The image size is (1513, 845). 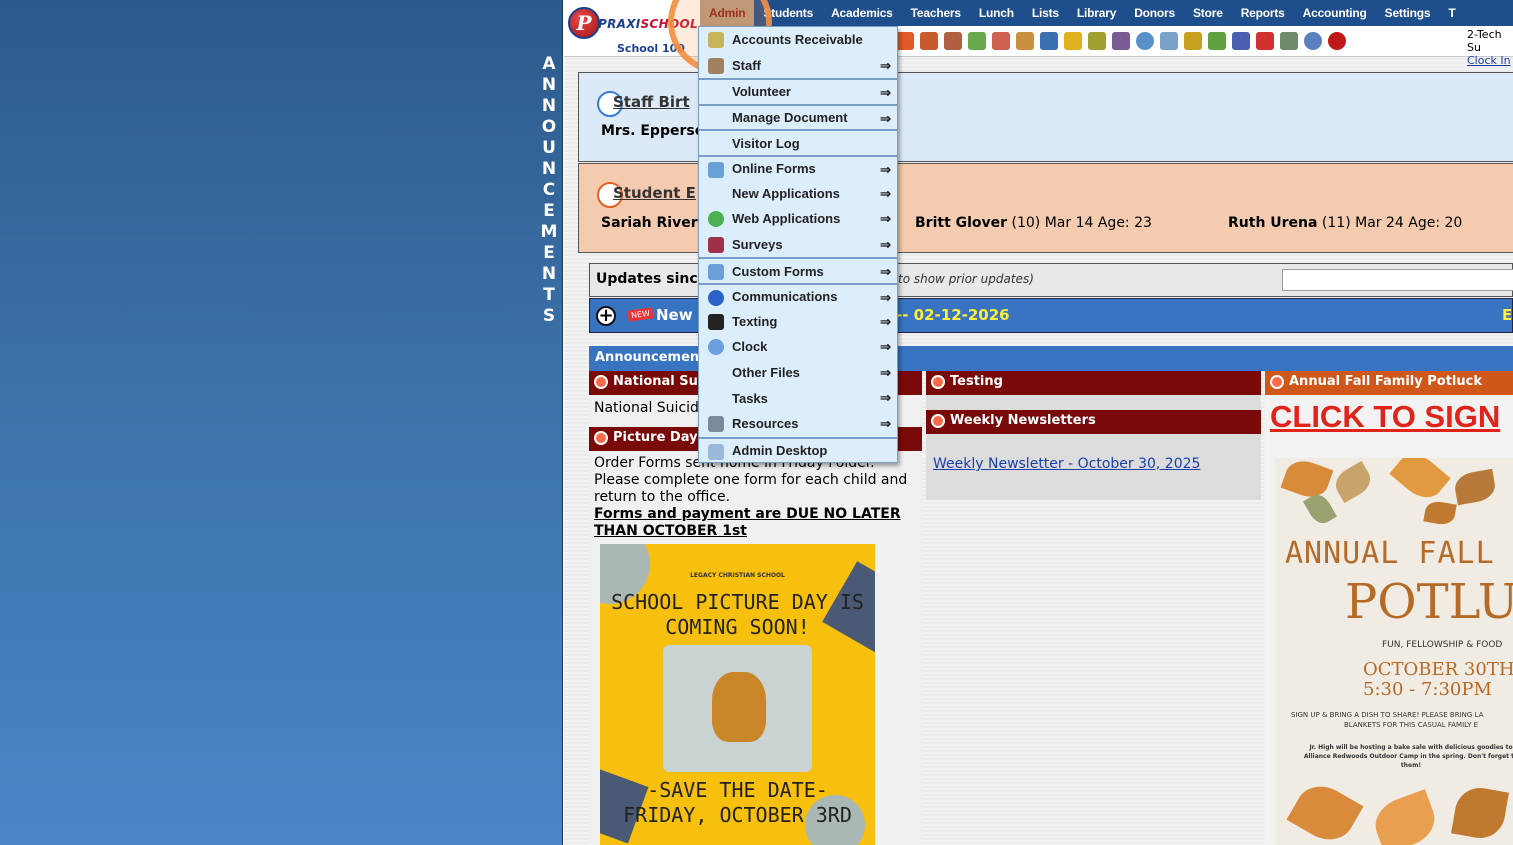 What do you see at coordinates (1045, 13) in the screenshot?
I see `nav-lists: Lists` at bounding box center [1045, 13].